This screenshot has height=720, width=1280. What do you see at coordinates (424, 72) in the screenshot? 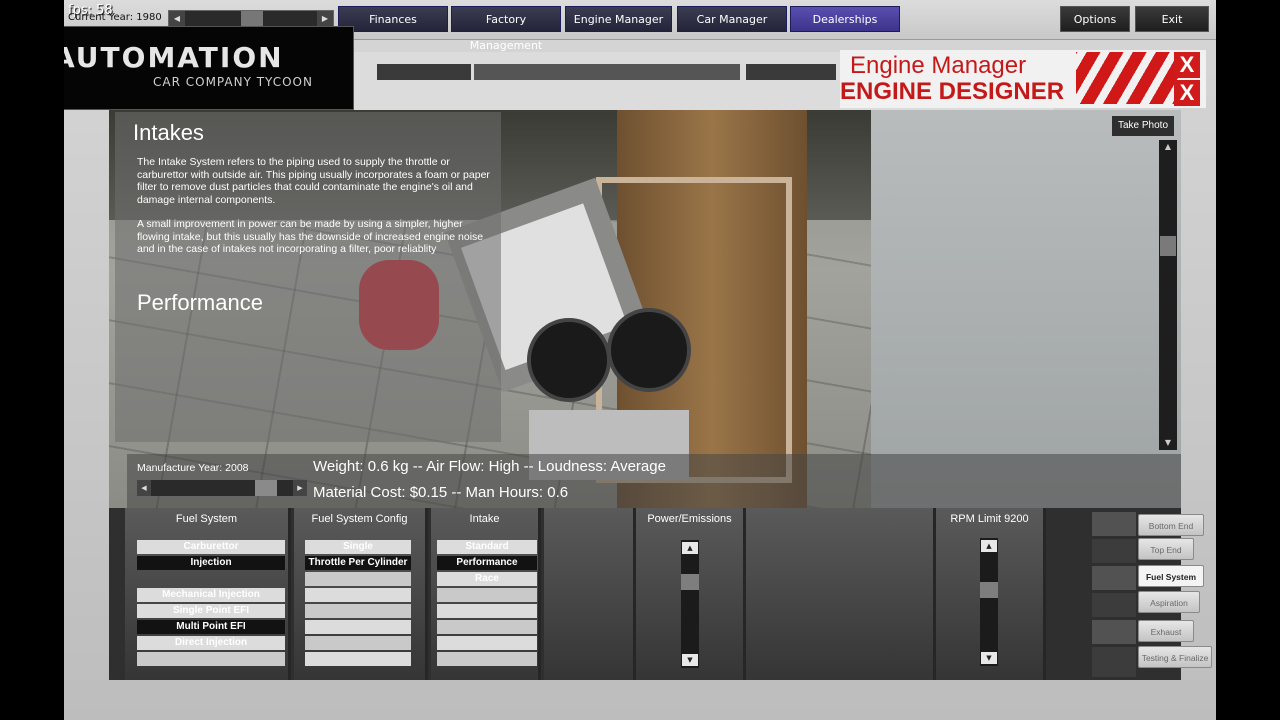
I see `sub-button-previous` at bounding box center [424, 72].